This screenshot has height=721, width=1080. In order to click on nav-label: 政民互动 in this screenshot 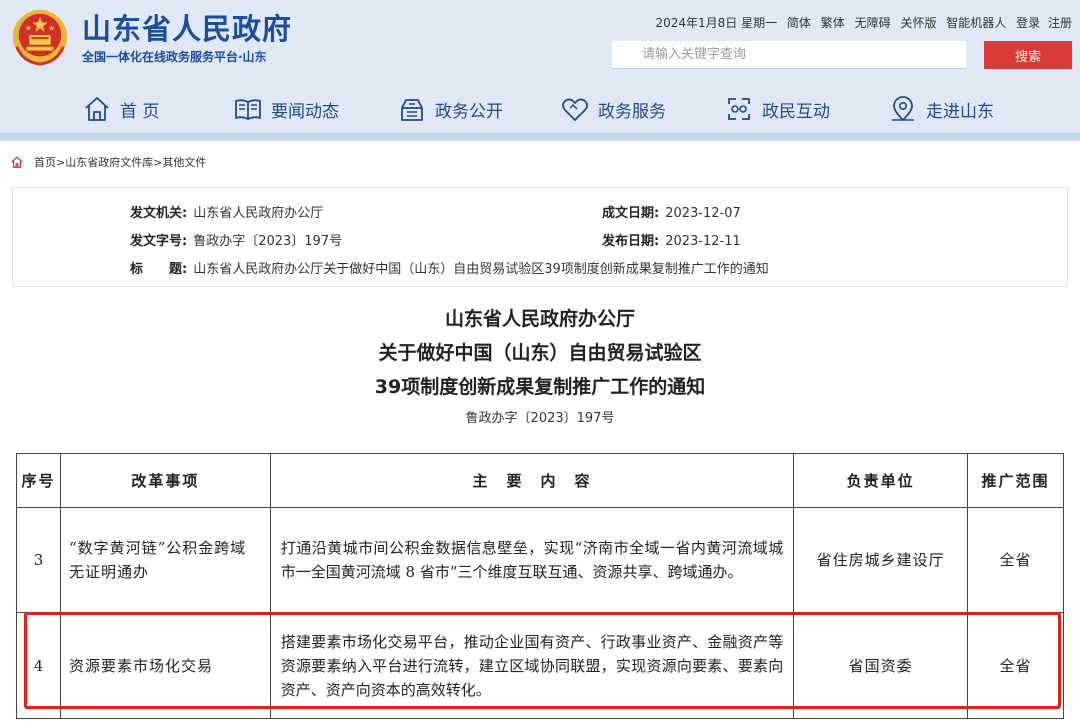, I will do `click(796, 111)`.